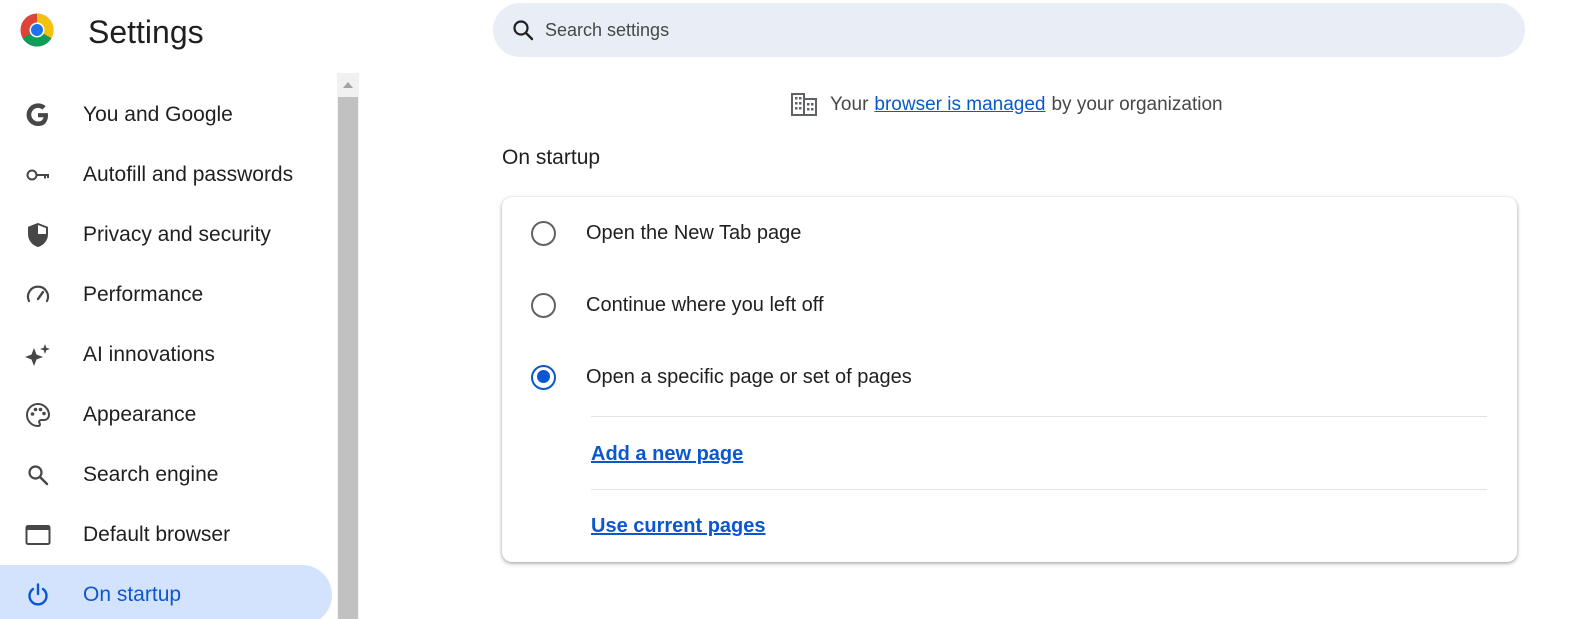 The width and height of the screenshot is (1576, 619). Describe the element at coordinates (188, 174) in the screenshot. I see `sidebar-item-label: Autofill and passwords` at that location.